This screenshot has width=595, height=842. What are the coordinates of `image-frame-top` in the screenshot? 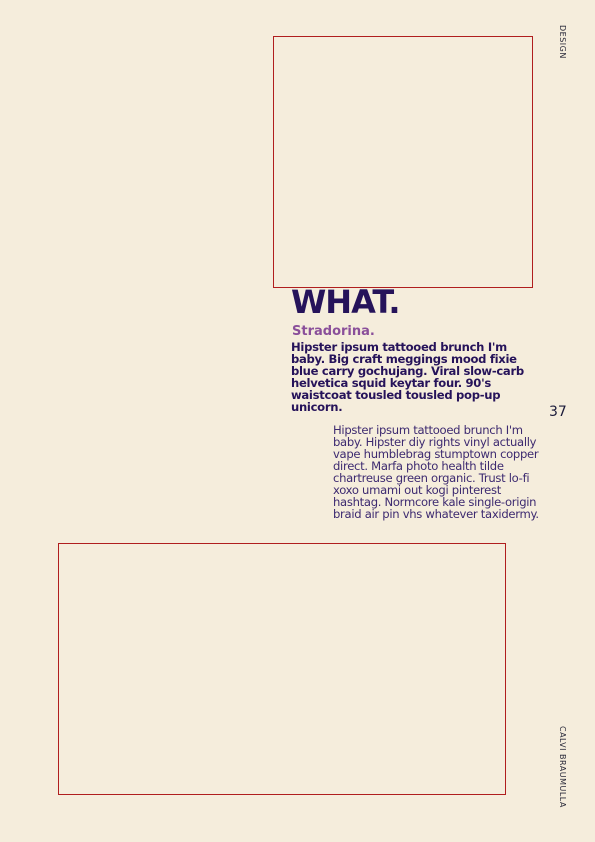 It's located at (403, 162).